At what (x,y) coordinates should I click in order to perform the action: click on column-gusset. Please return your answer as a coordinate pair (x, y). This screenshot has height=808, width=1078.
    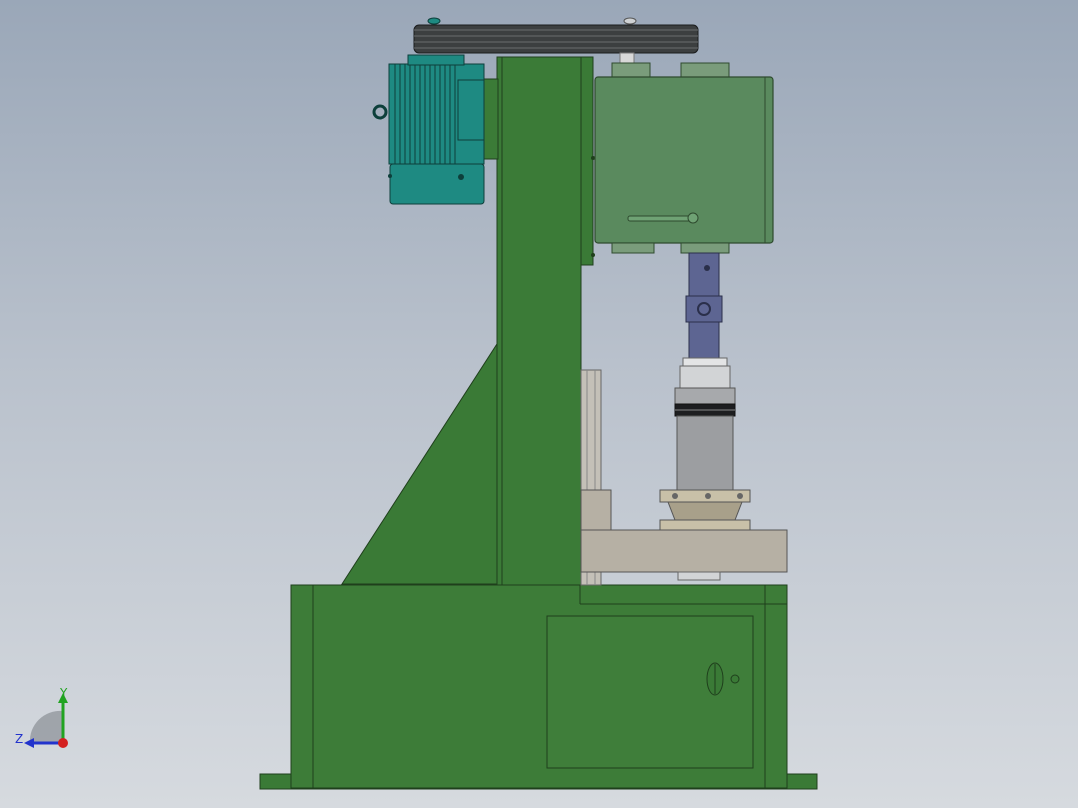
    Looking at the image, I should click on (419, 463).